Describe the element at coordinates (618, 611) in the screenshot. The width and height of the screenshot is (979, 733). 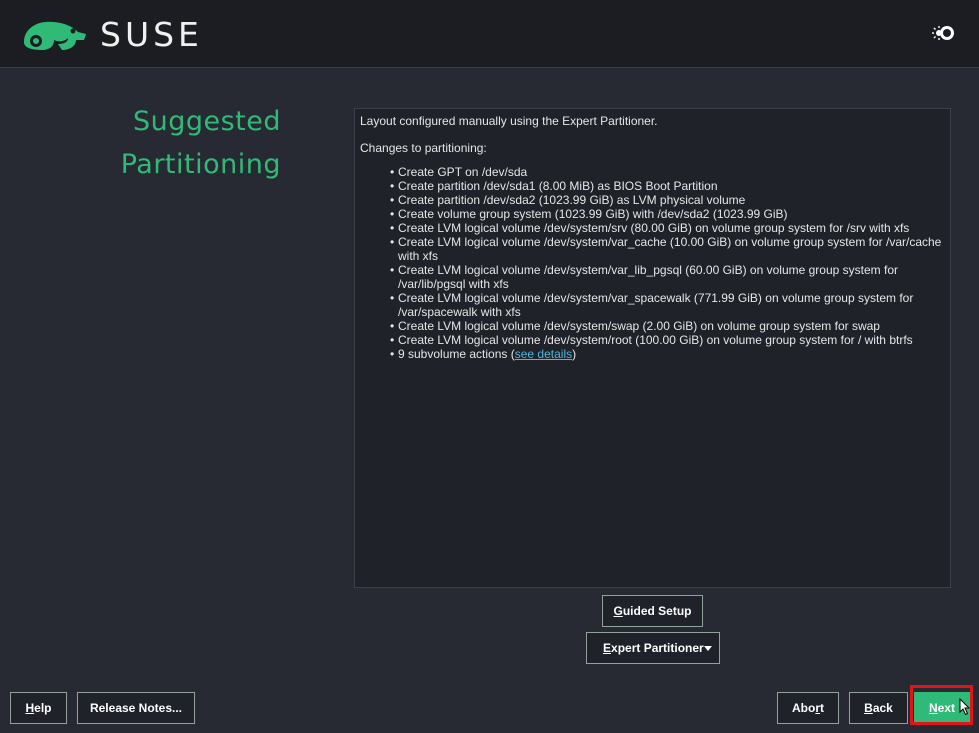
I see `guided-setup-mnemonic: G` at that location.